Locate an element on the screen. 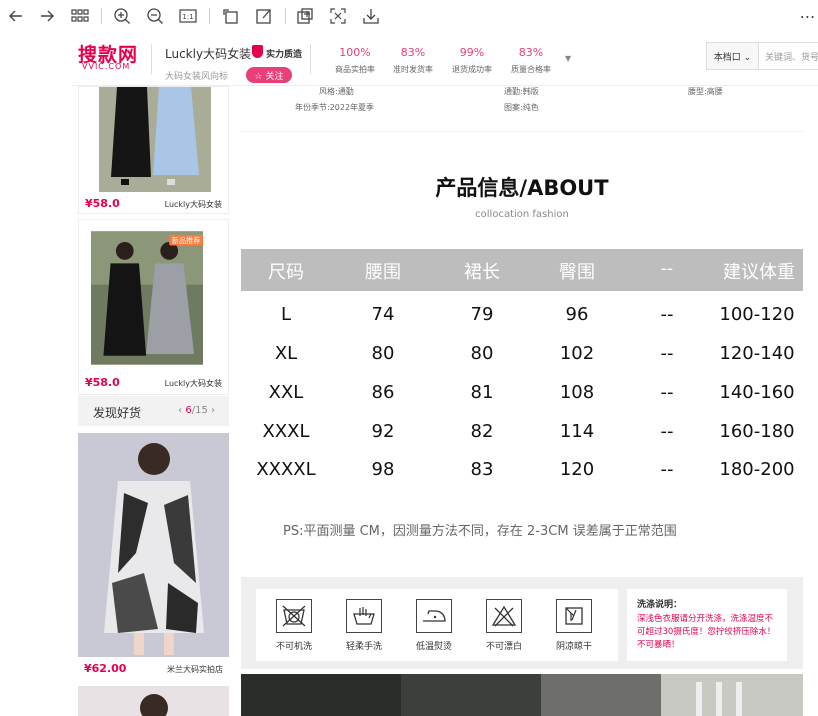 This screenshot has width=818, height=716. metric-photo-rate: 100% 商品实拍率 is located at coordinates (355, 60).